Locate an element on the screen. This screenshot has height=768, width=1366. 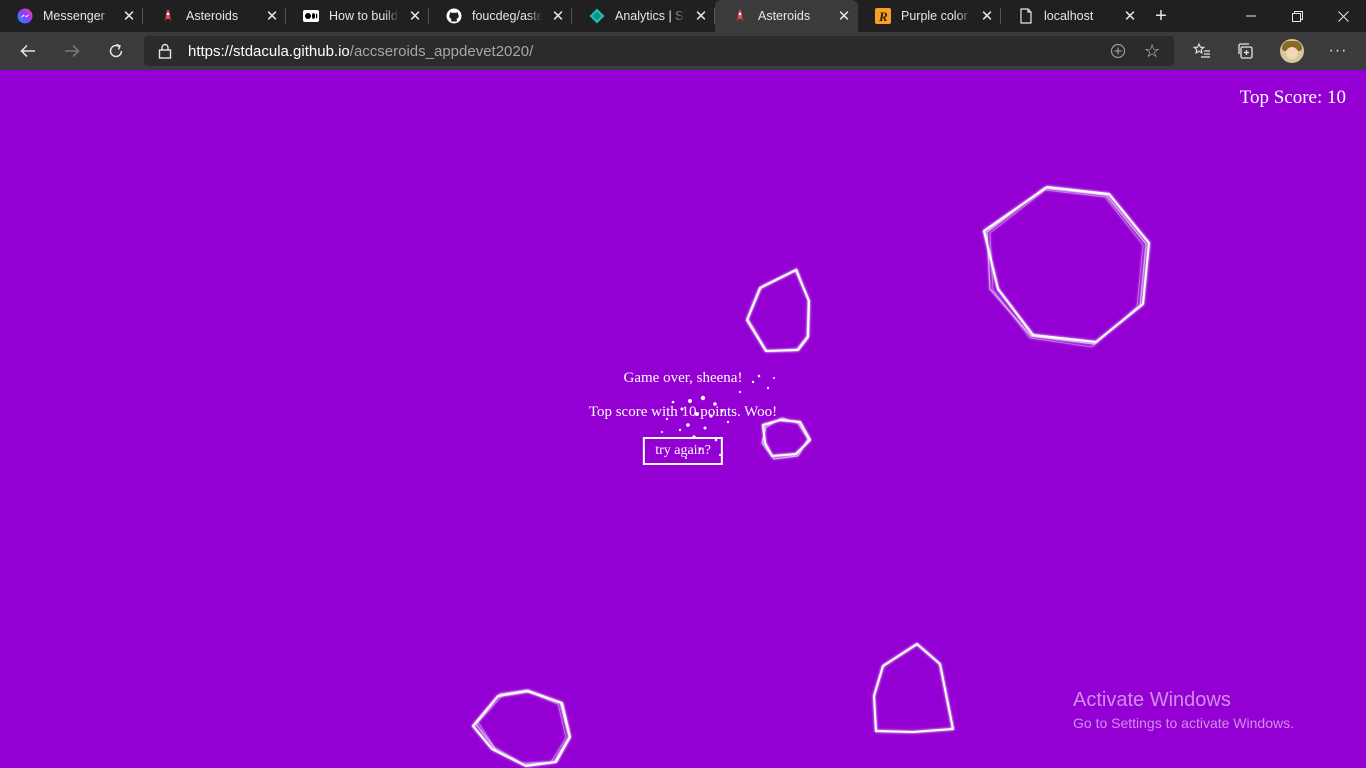
minimize-icon is located at coordinates (1251, 16).